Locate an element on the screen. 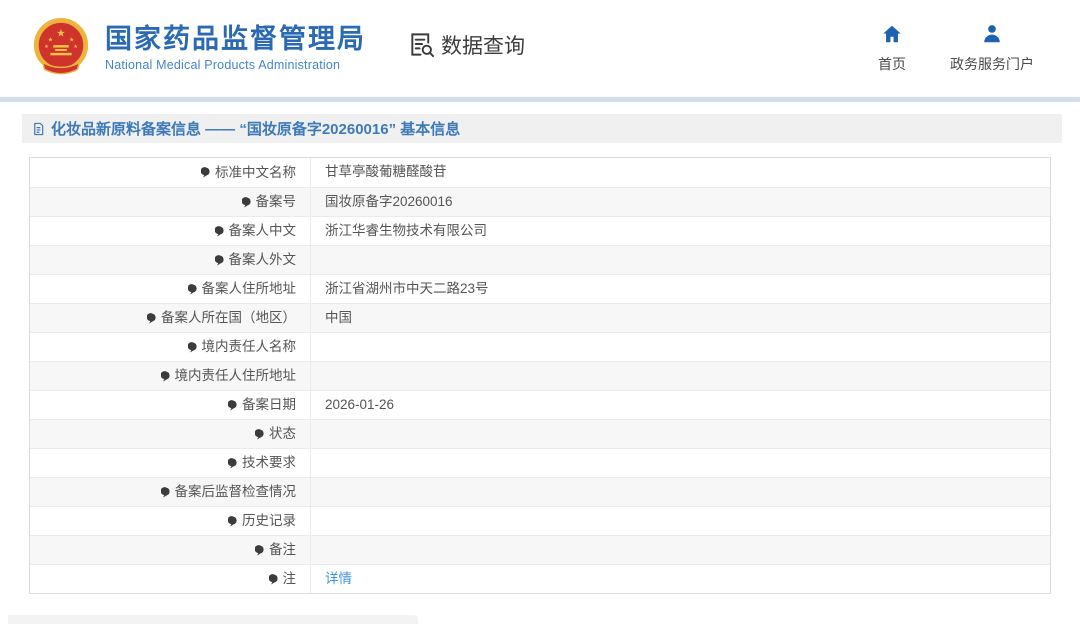  table-row: 备案后监督检查情况 is located at coordinates (540, 491).